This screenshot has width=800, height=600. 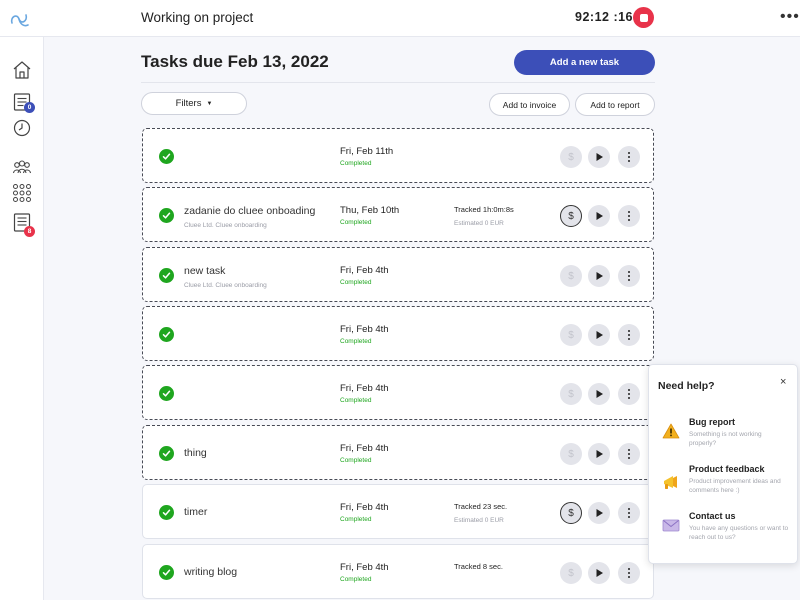 I want to click on task-name: new task, so click(x=205, y=271).